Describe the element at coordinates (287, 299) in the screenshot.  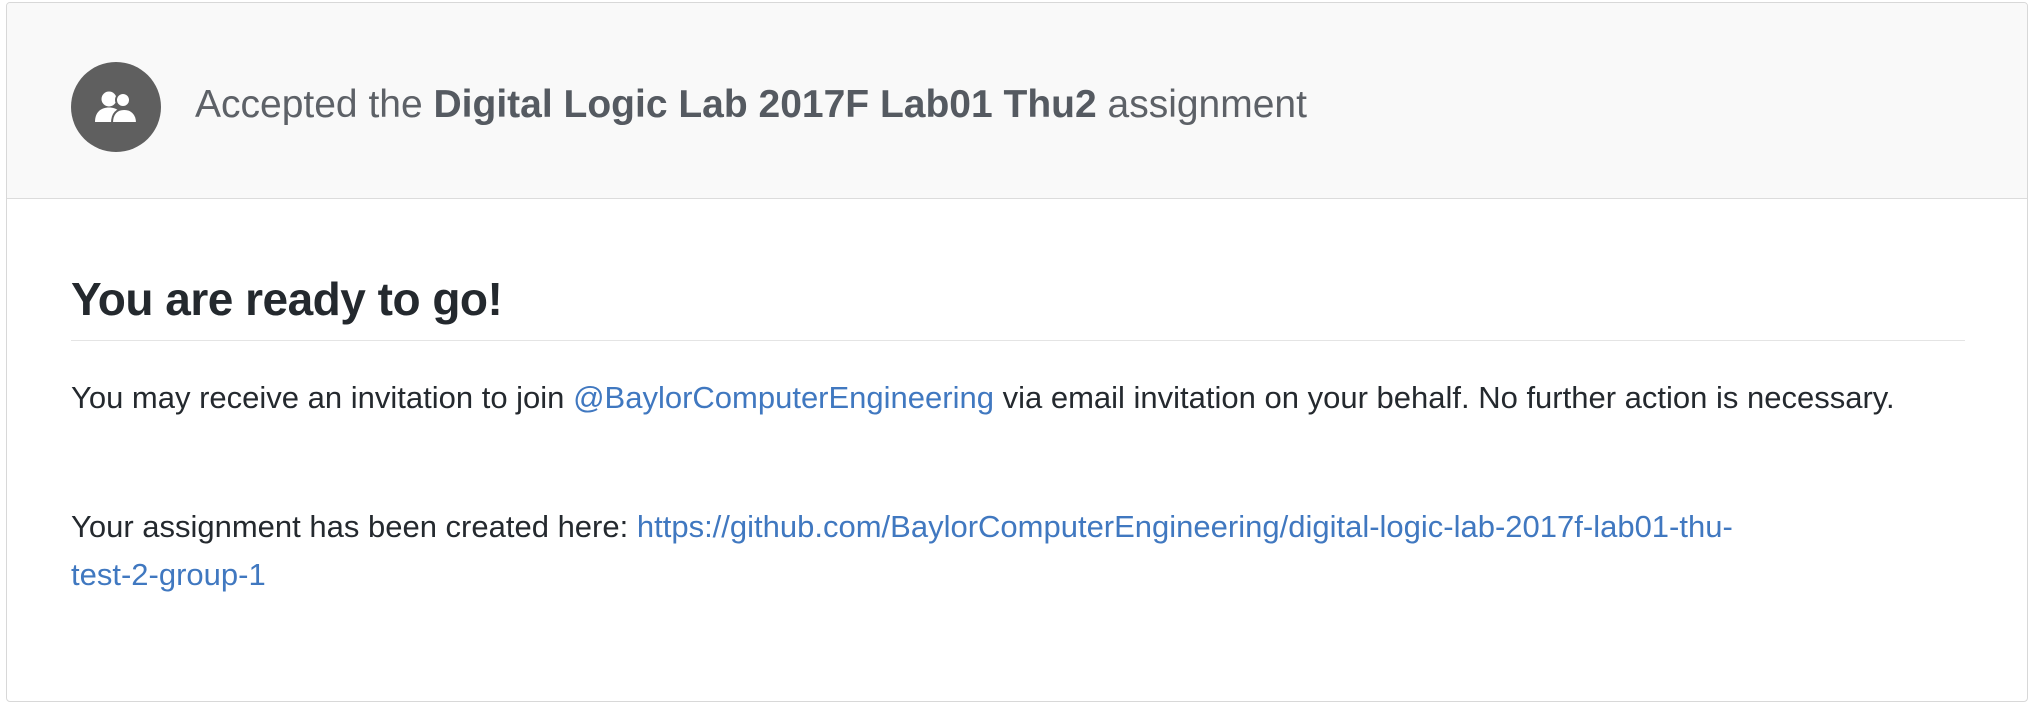
I see `ready-heading: You are ready to go!` at that location.